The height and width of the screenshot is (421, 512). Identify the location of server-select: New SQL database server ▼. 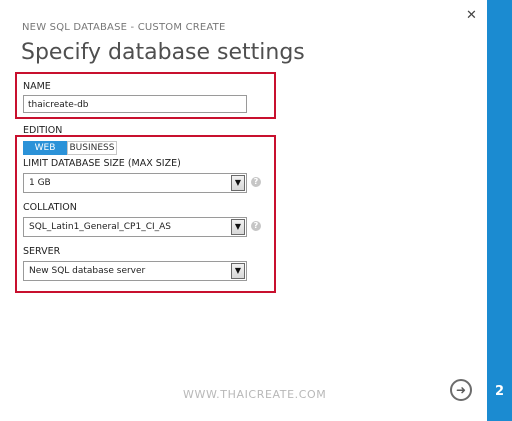
(135, 271).